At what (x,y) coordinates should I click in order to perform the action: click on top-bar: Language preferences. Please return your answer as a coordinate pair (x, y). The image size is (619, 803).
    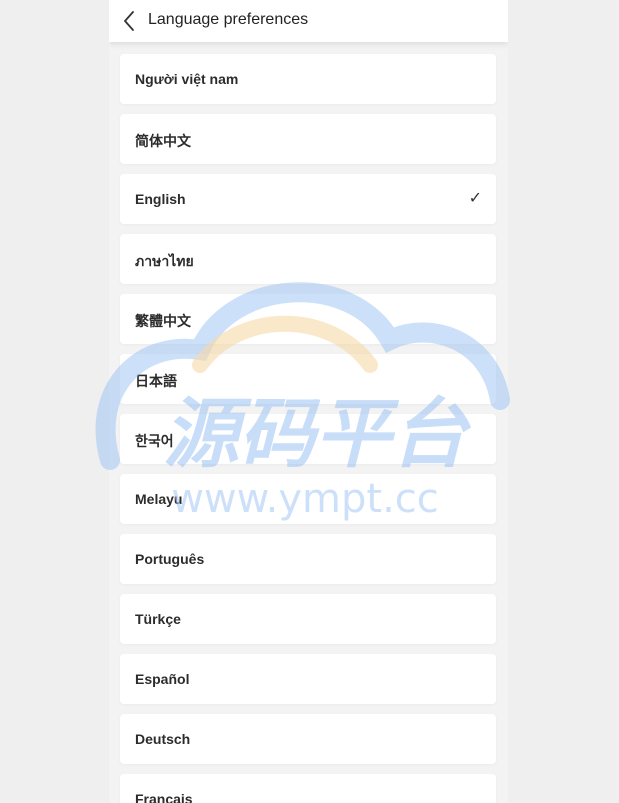
    Looking at the image, I should click on (308, 21).